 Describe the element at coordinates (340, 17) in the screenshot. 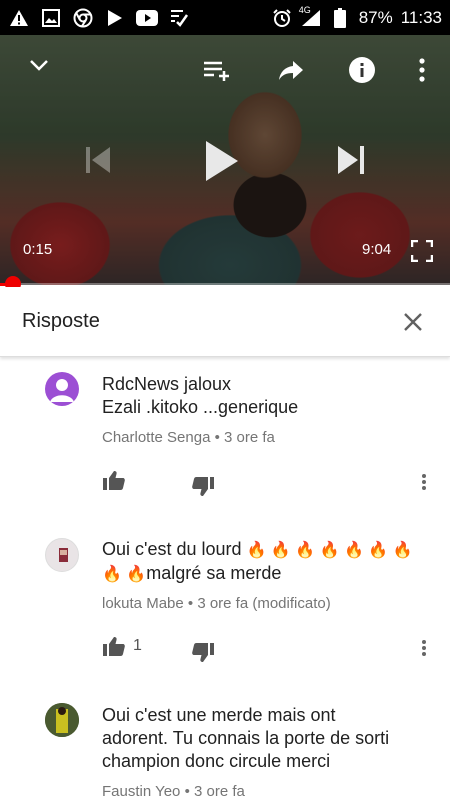

I see `battery-icon` at that location.